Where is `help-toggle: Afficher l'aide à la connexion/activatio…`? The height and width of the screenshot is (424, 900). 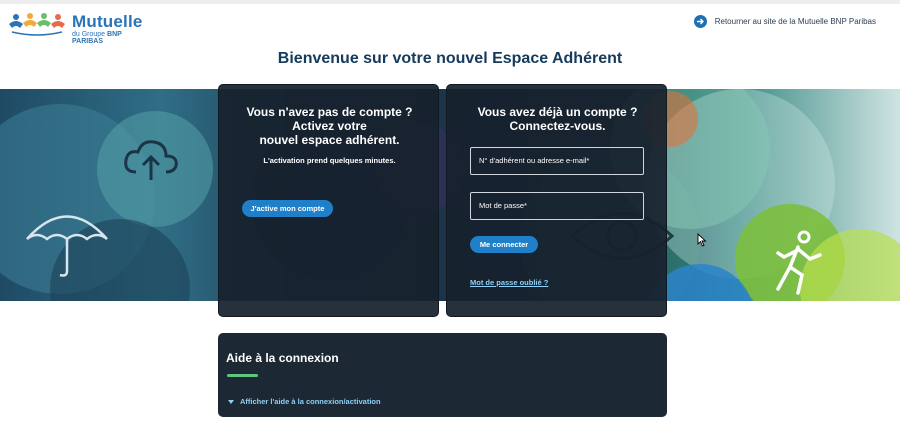 help-toggle: Afficher l'aide à la connexion/activatio… is located at coordinates (304, 401).